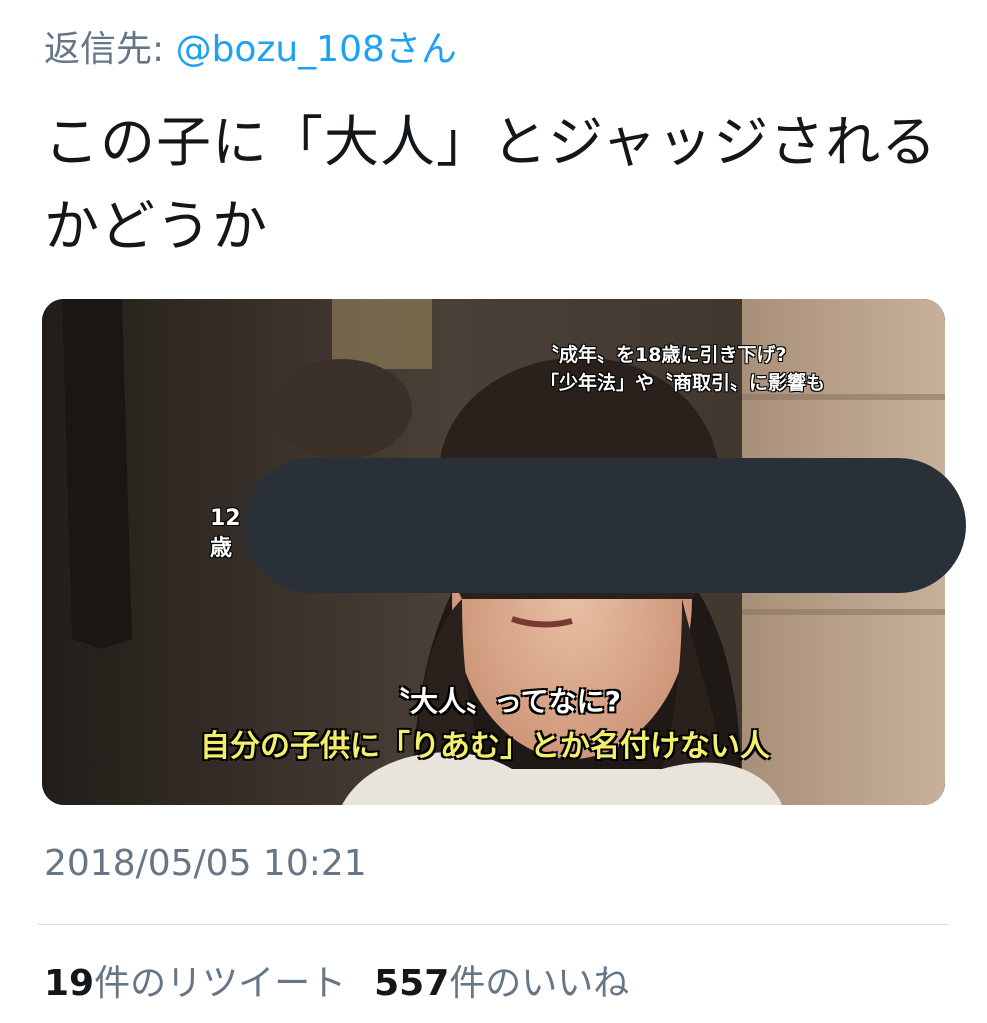 This screenshot has width=987, height=1023. I want to click on reply-to-prefix: 返信先:, so click(110, 49).